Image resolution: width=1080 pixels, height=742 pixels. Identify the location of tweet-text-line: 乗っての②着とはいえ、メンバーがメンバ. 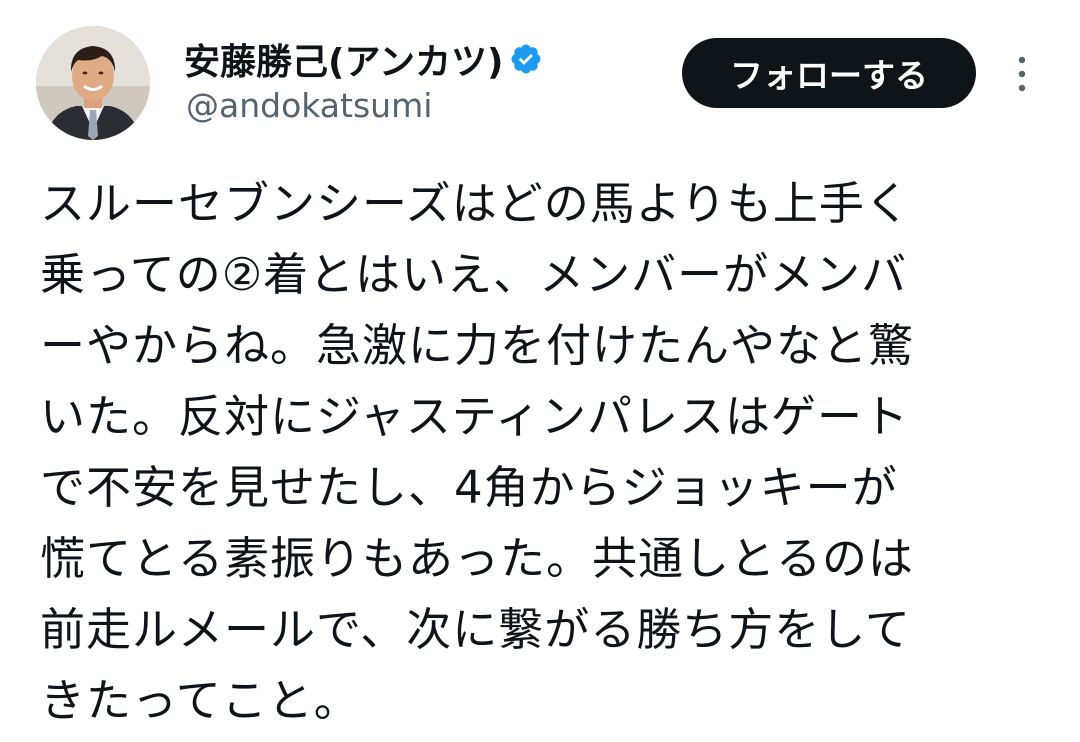
(474, 274).